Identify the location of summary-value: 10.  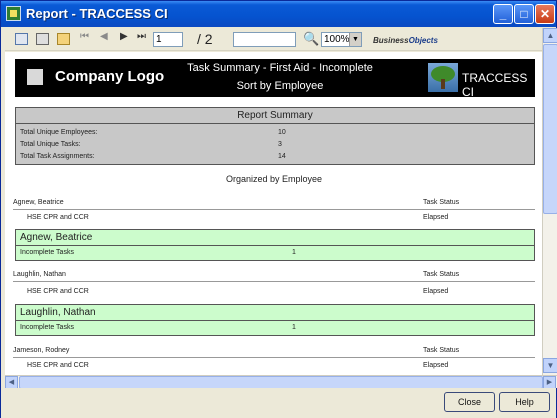
(282, 132).